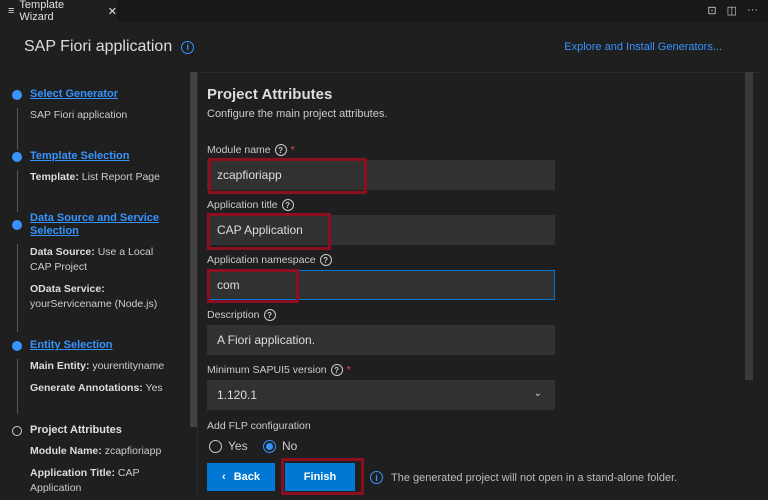  What do you see at coordinates (537, 393) in the screenshot?
I see `chevron-down-icon: ⌄` at bounding box center [537, 393].